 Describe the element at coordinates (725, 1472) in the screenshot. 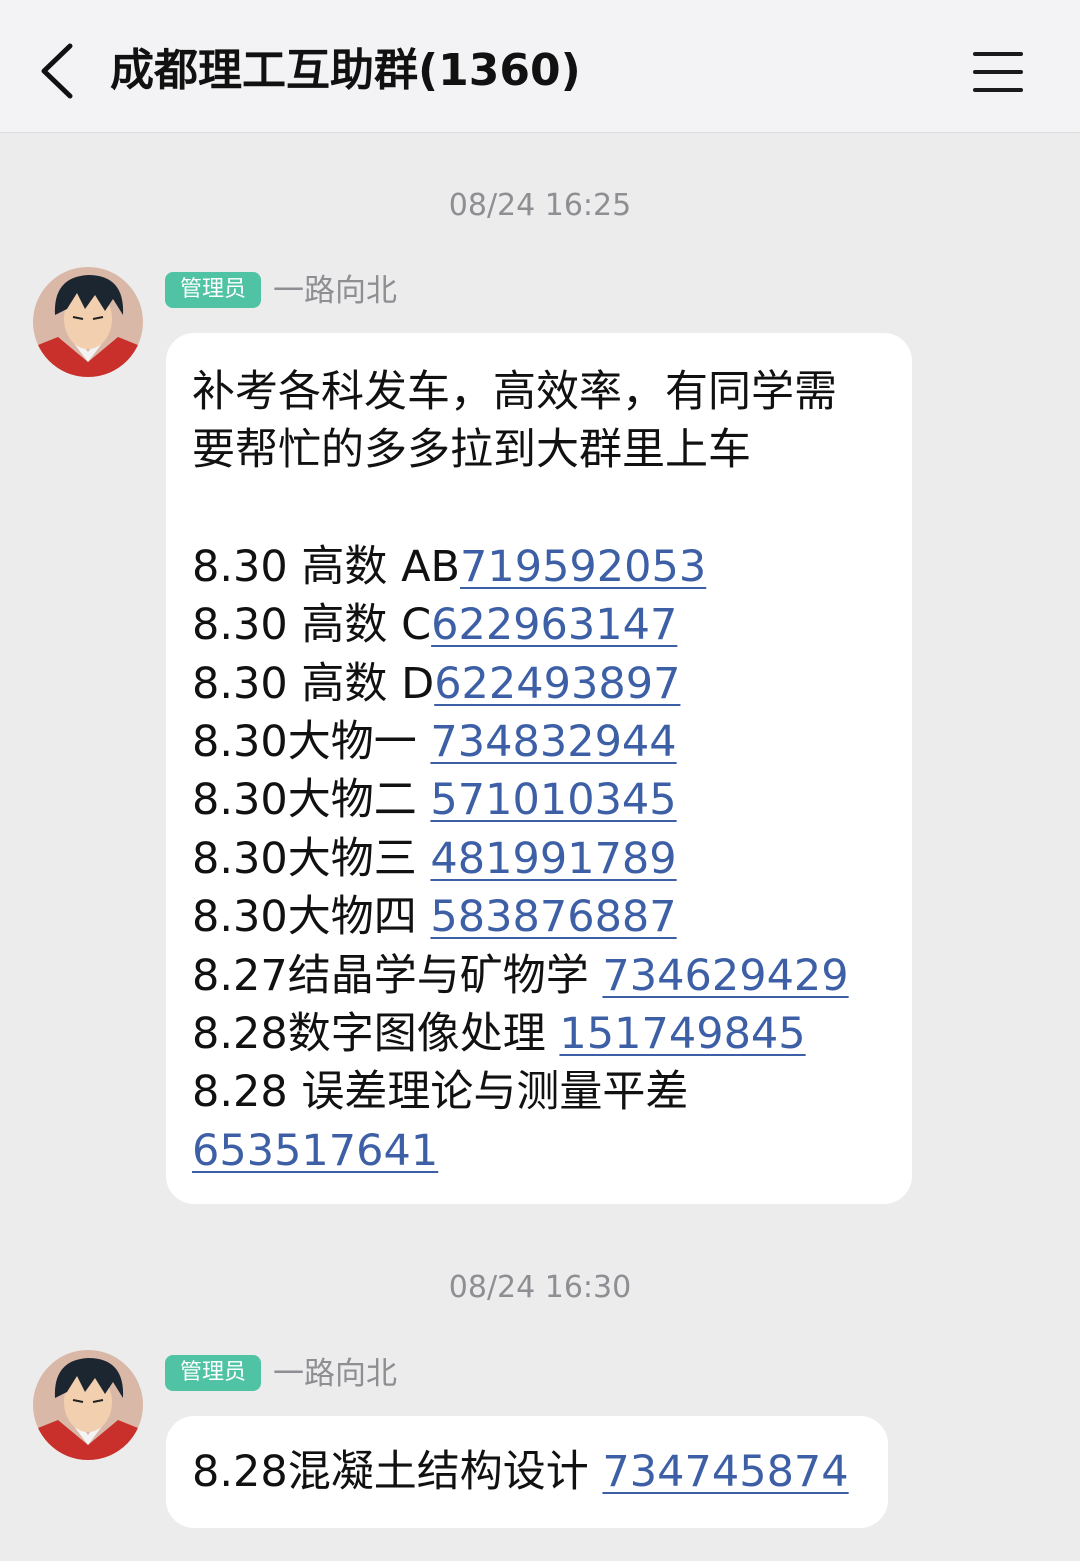

I see `group-number-link: 734745874` at that location.